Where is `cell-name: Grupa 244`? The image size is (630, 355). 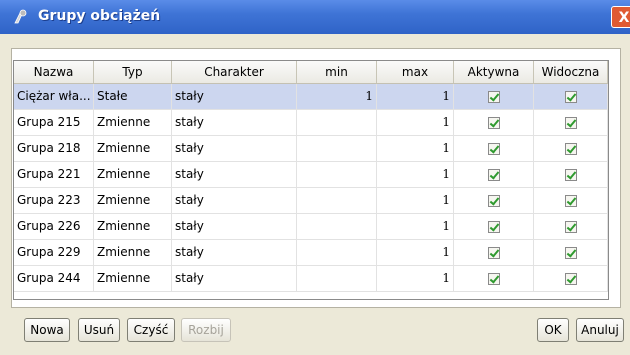 cell-name: Grupa 244 is located at coordinates (54, 278).